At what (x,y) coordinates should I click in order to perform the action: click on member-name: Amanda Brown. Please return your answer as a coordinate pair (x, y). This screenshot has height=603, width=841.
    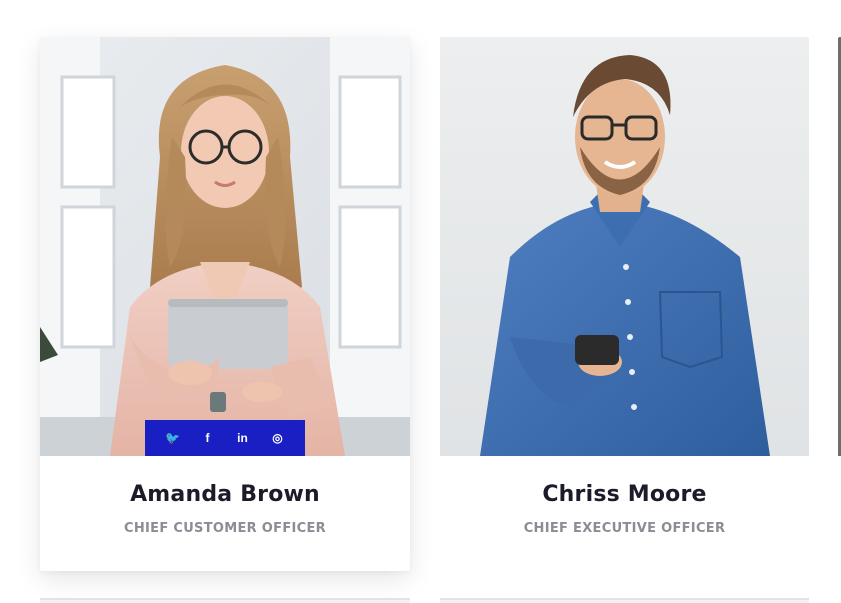
    Looking at the image, I should click on (225, 494).